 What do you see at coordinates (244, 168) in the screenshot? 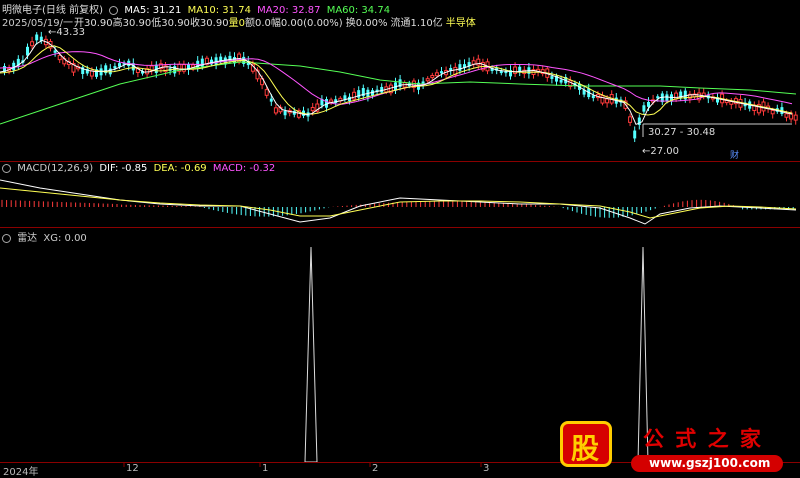
I see `macd-macd-value: MACD: -0.32` at bounding box center [244, 168].